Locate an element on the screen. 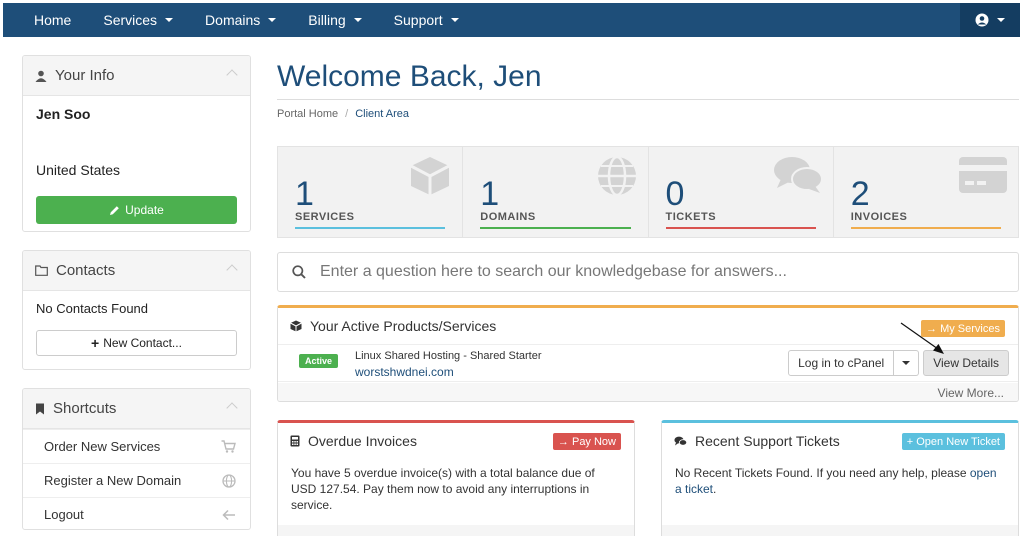  overdue-invoices-header: Overdue Invoices → Pay Now is located at coordinates (456, 441).